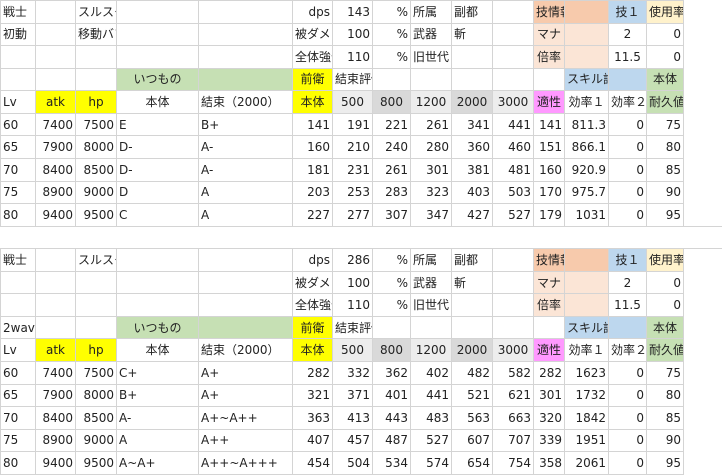  I want to click on sheet2-row-cell-5: 363, so click(313, 418).